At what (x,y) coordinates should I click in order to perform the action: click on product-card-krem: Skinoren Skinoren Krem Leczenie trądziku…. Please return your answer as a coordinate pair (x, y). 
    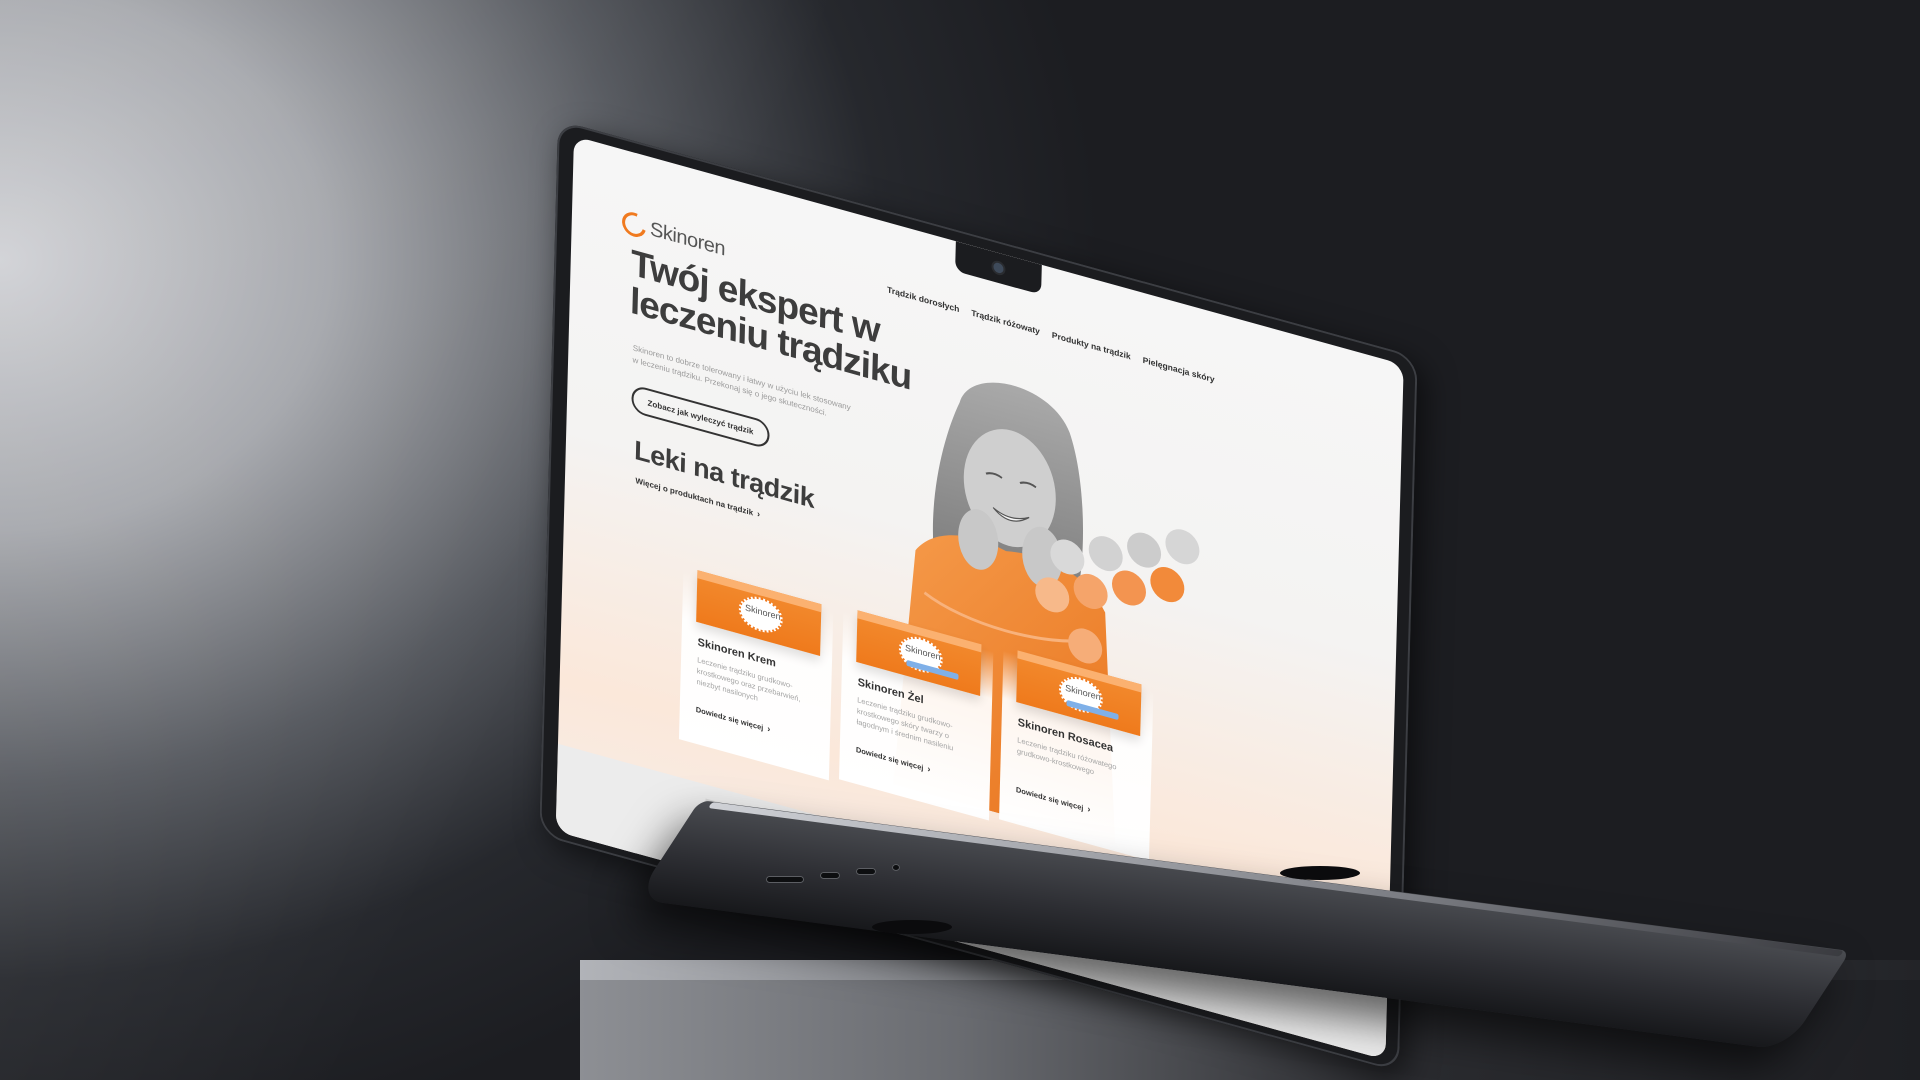
    Looking at the image, I should click on (756, 675).